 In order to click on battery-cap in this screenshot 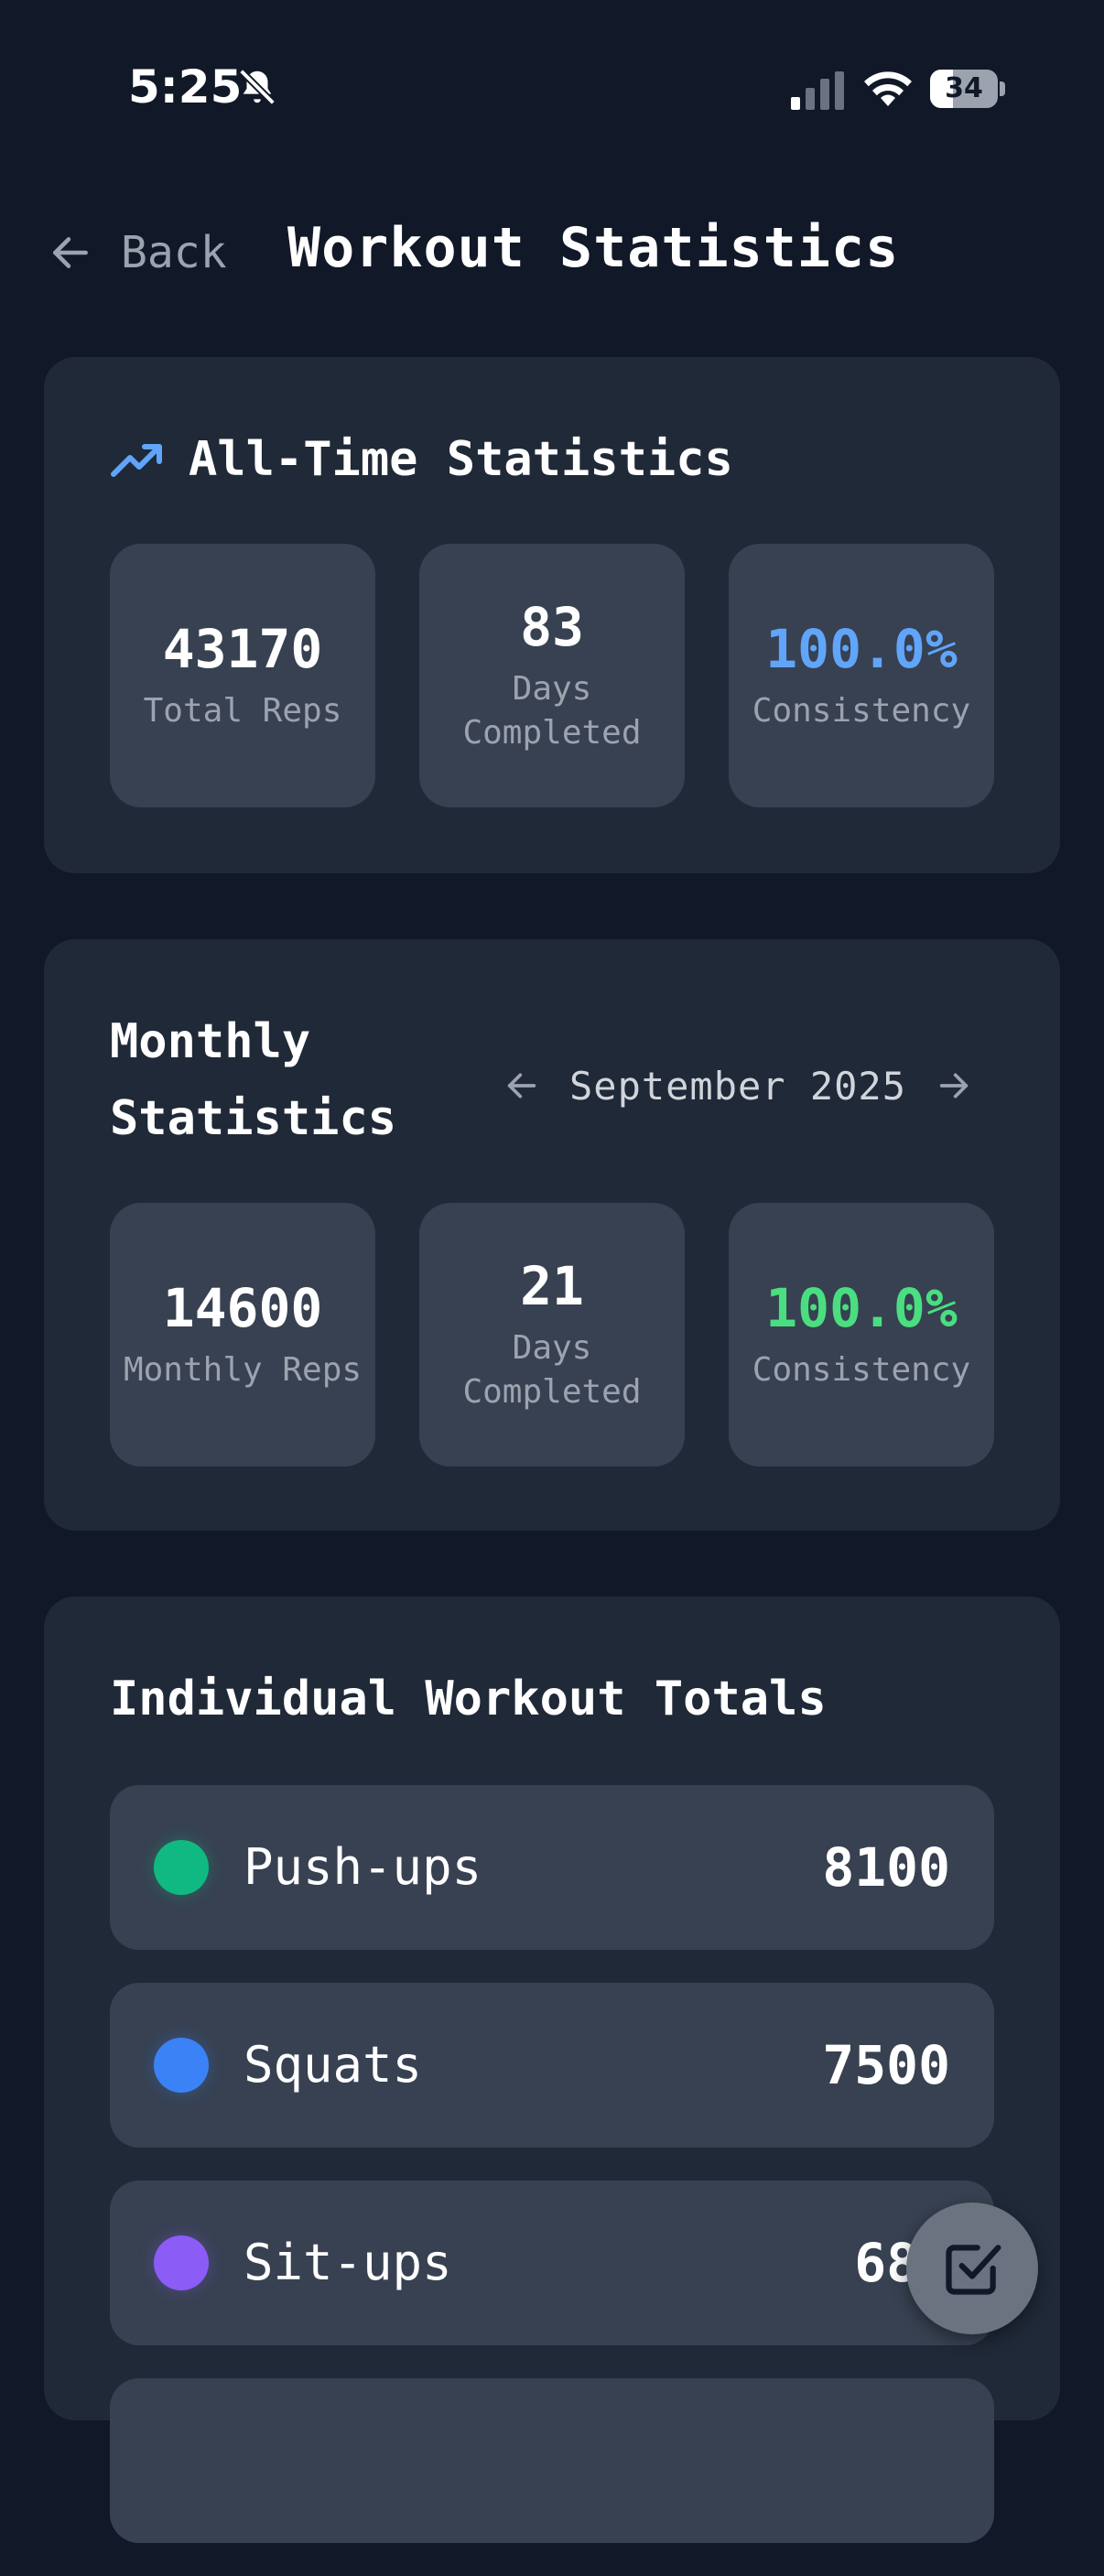, I will do `click(1003, 88)`.